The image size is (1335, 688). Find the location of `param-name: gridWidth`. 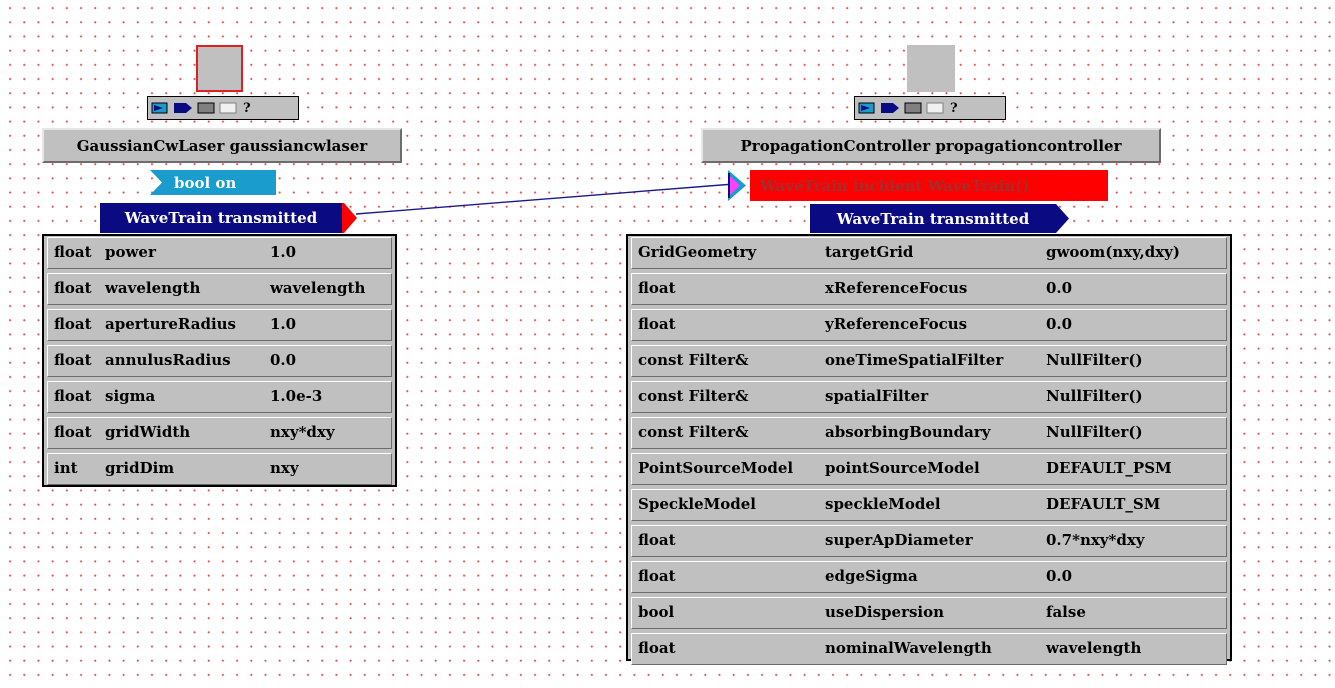

param-name: gridWidth is located at coordinates (148, 432).